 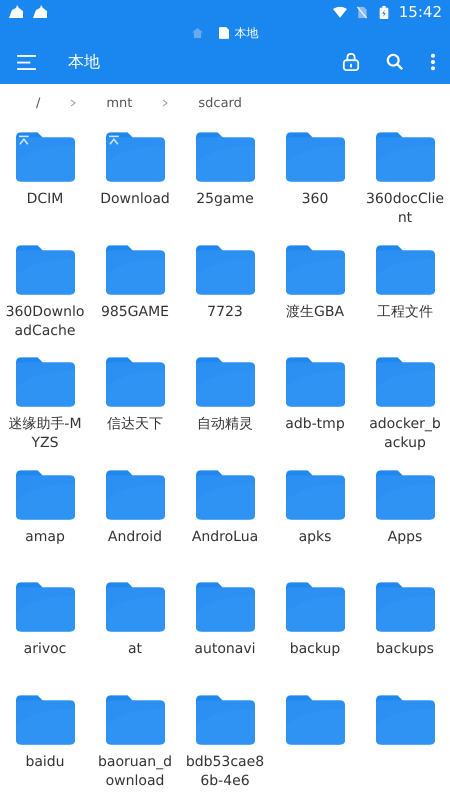 What do you see at coordinates (405, 649) in the screenshot?
I see `folder-name: backups` at bounding box center [405, 649].